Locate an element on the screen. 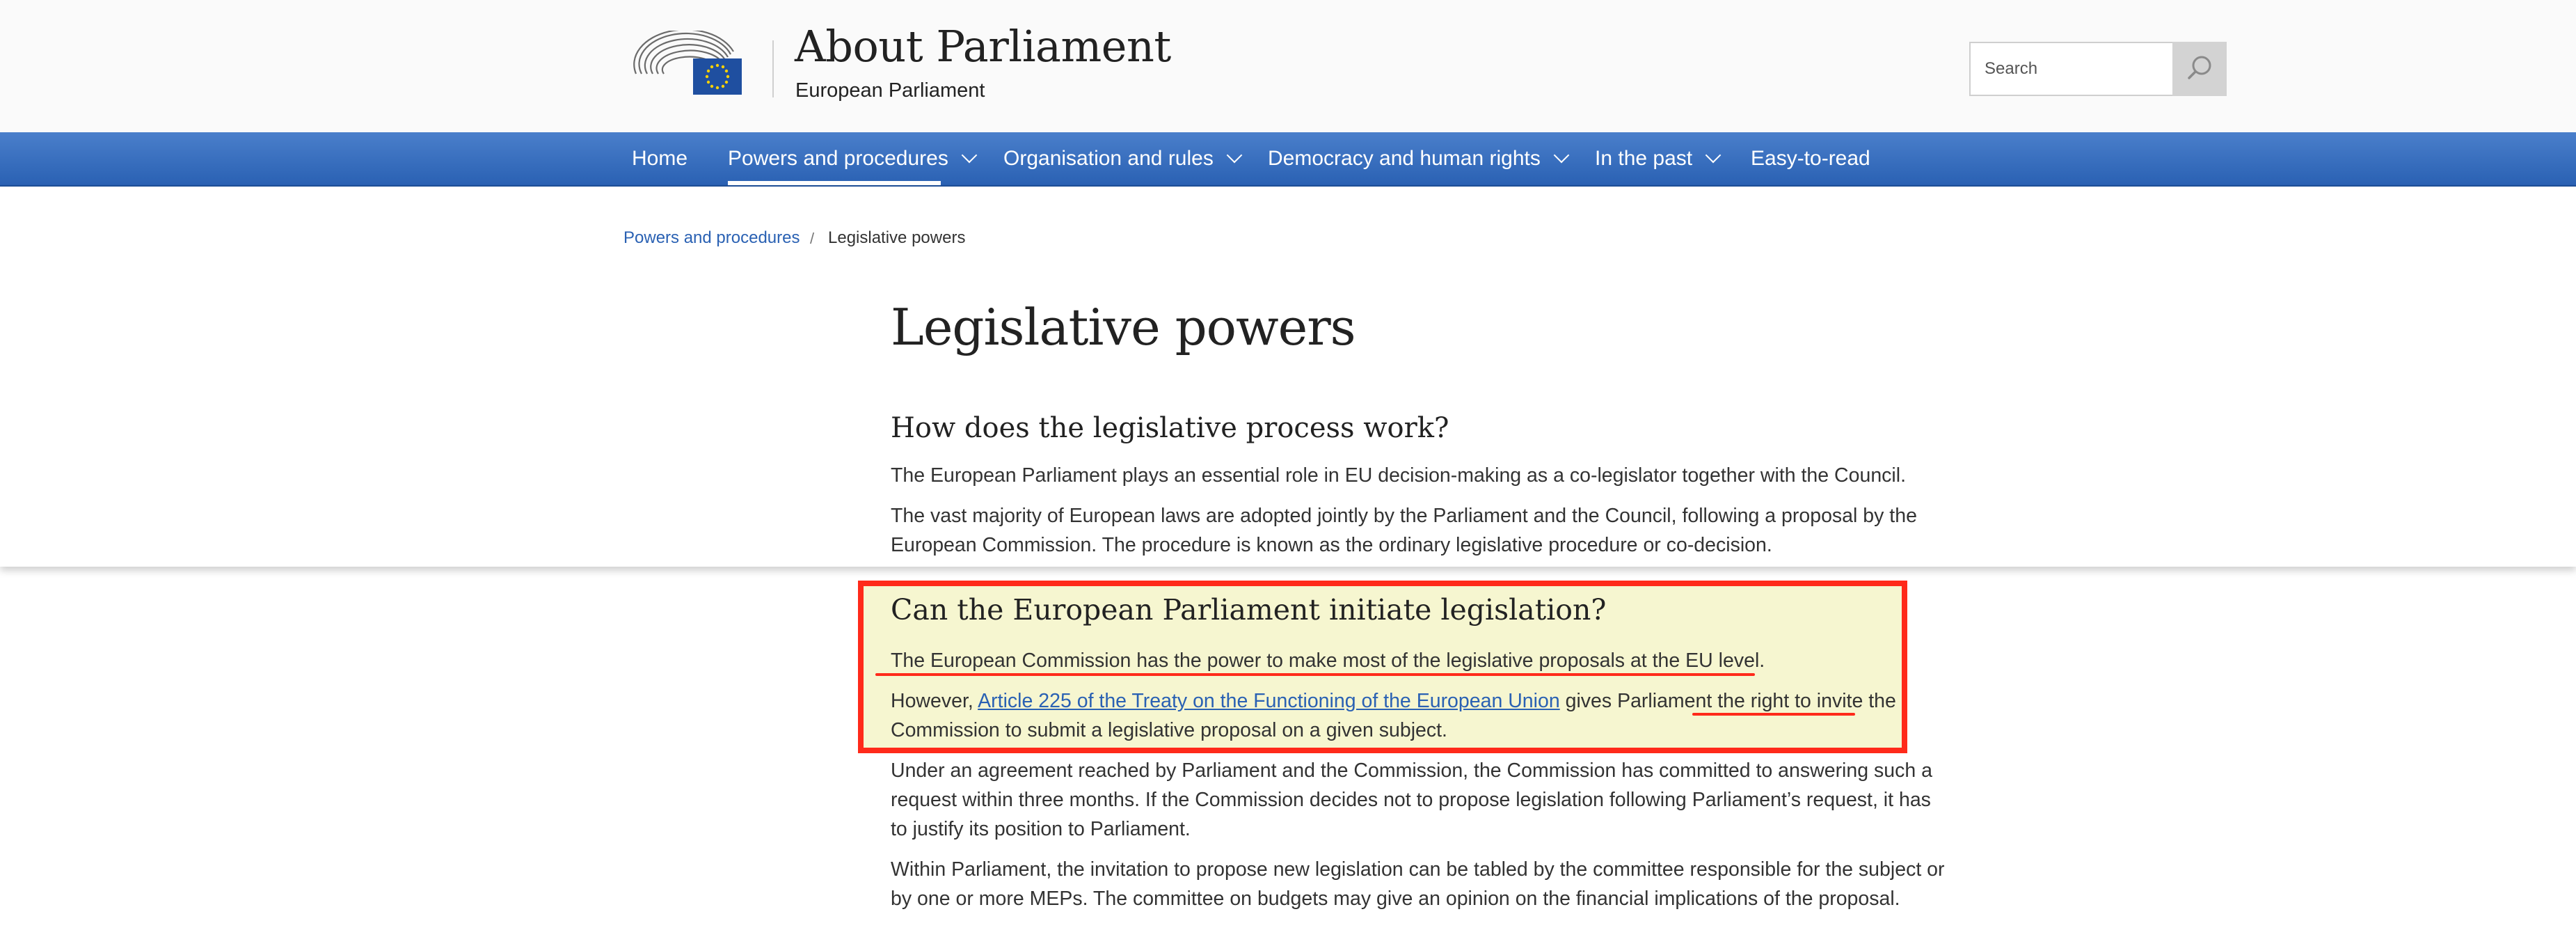  nav-item-powers-and-procedures: Powers and procedures is located at coordinates (853, 158).